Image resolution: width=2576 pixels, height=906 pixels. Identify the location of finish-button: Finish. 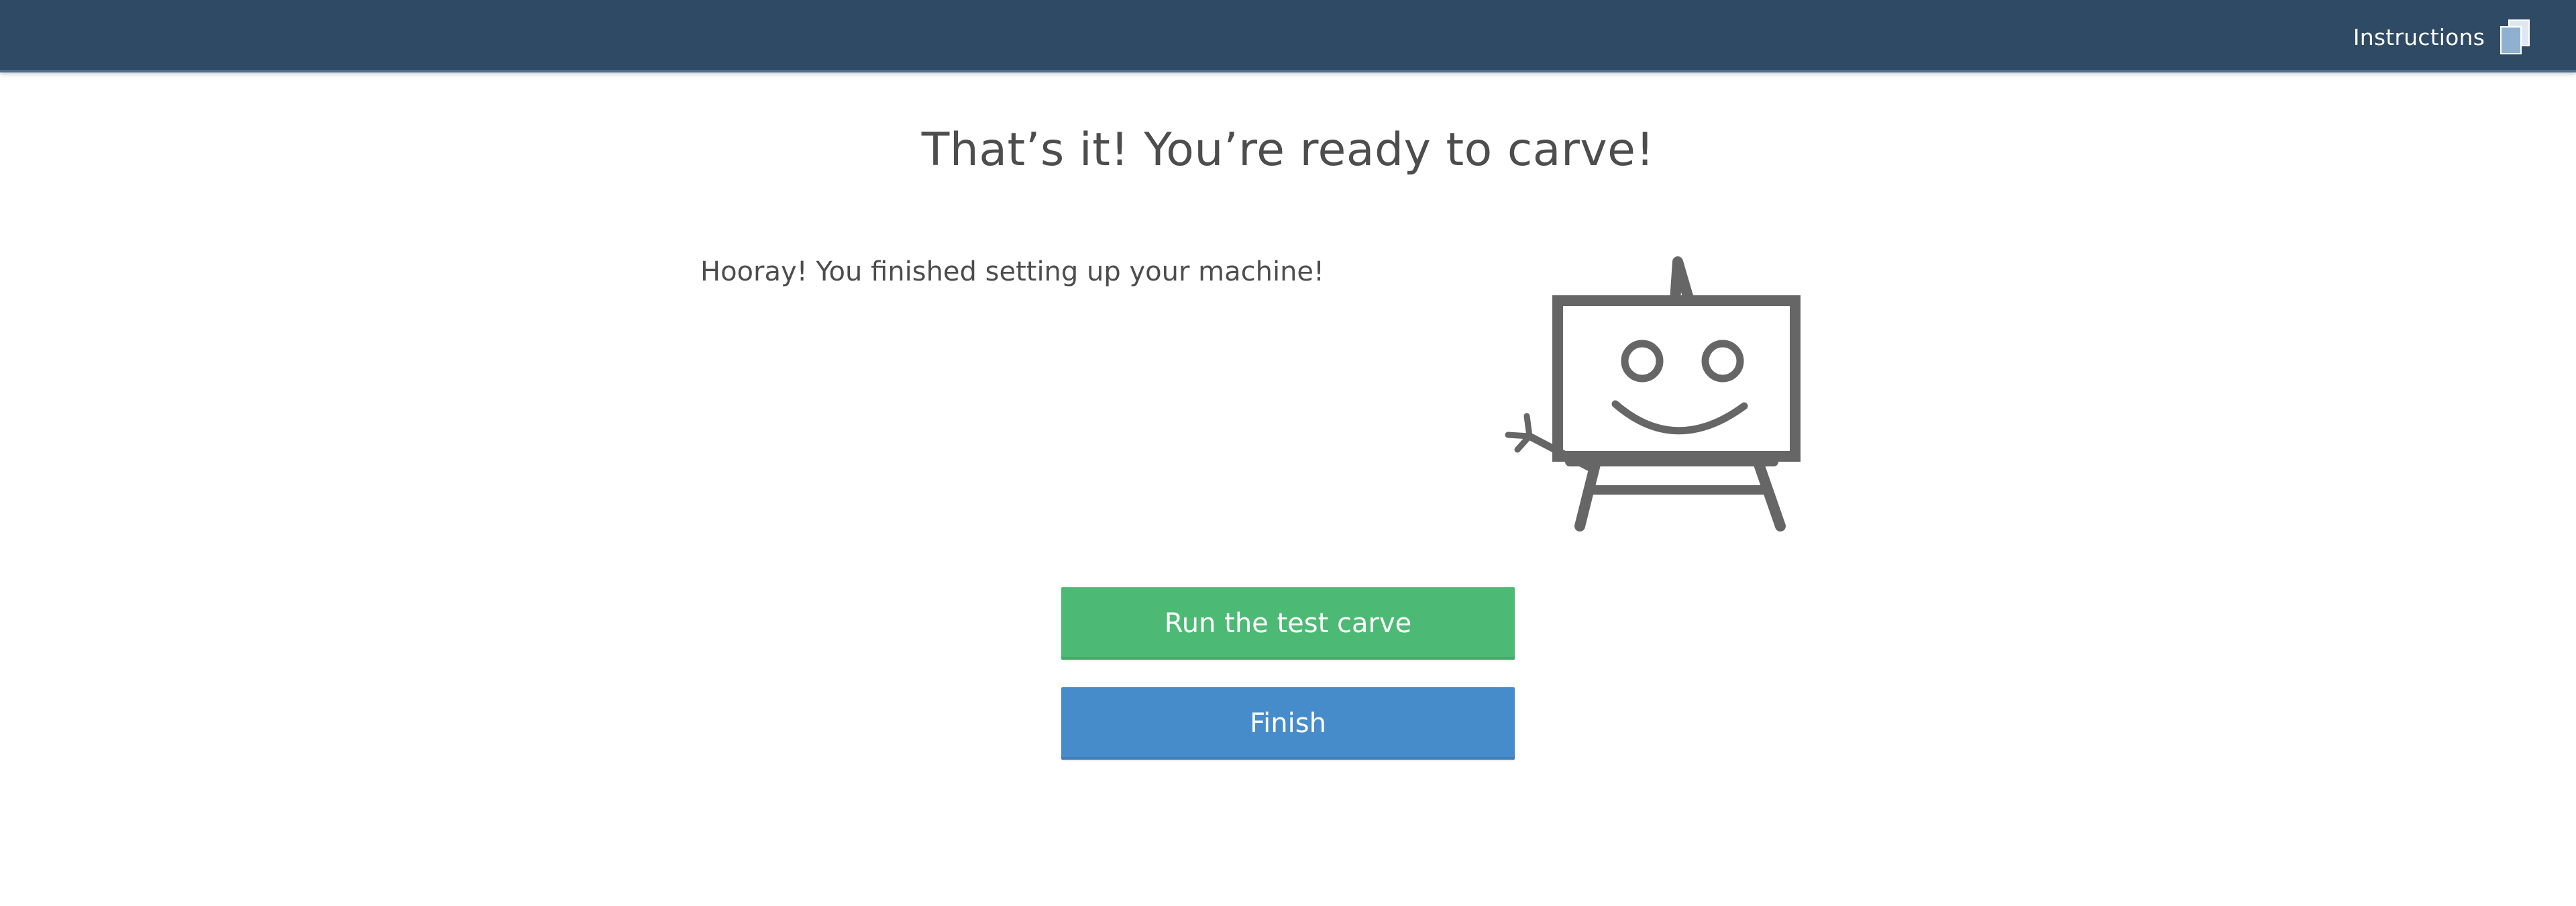
(1288, 723).